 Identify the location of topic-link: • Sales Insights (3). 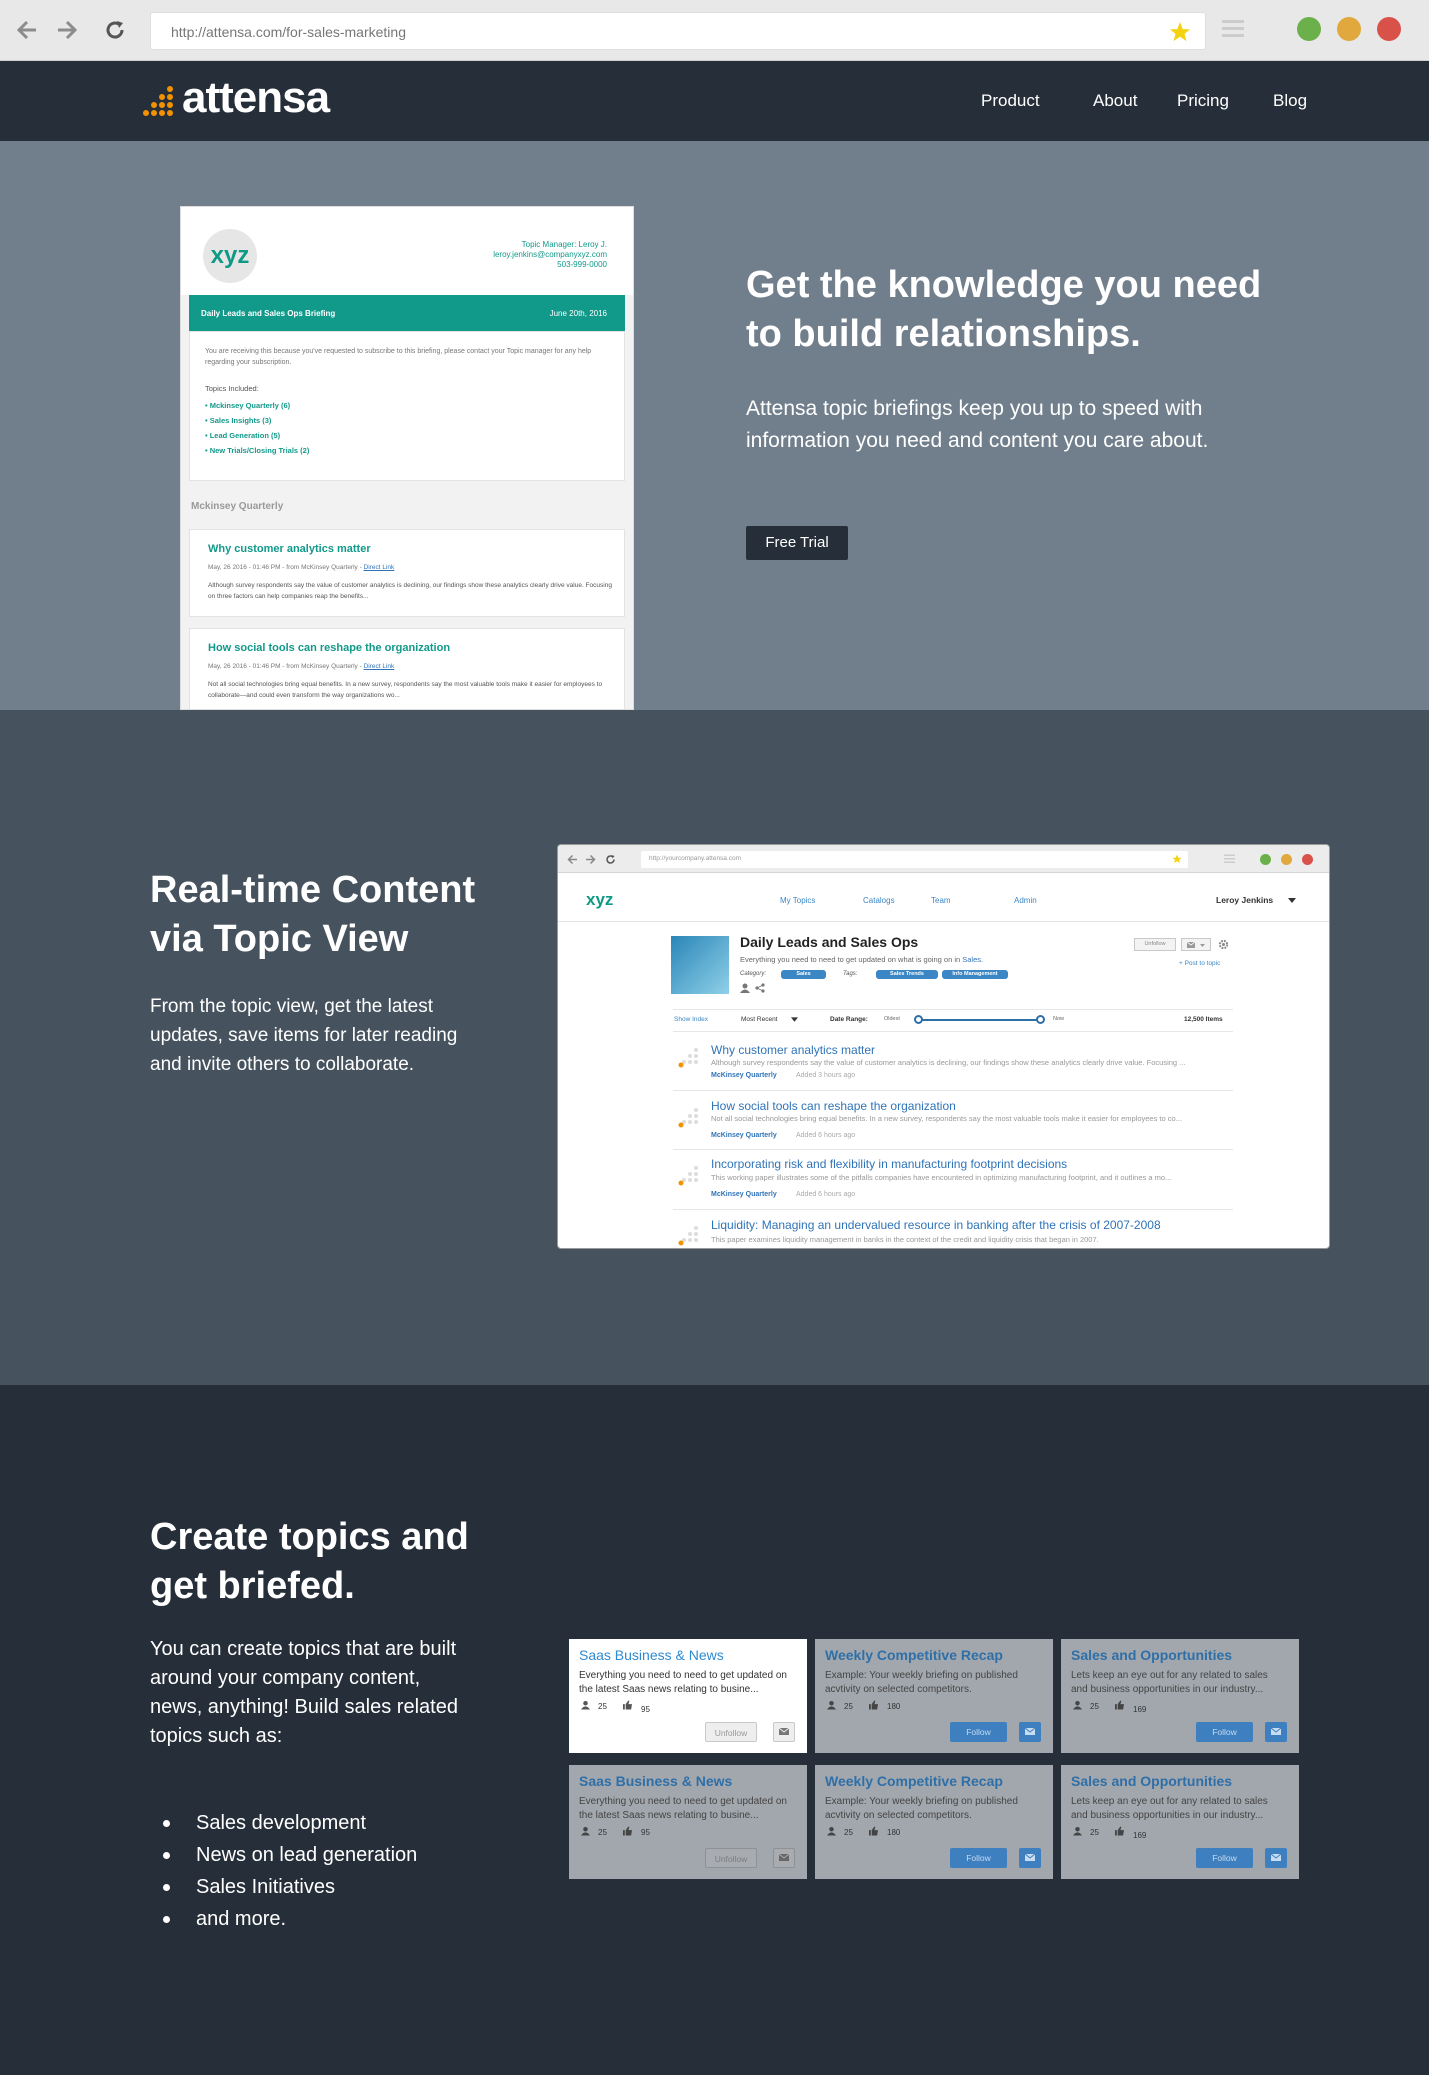
(257, 420).